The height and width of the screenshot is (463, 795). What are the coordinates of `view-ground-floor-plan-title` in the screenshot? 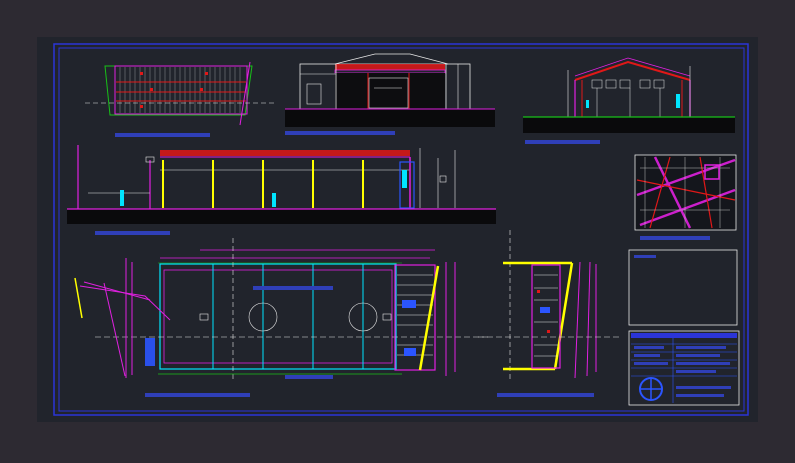 It's located at (197, 395).